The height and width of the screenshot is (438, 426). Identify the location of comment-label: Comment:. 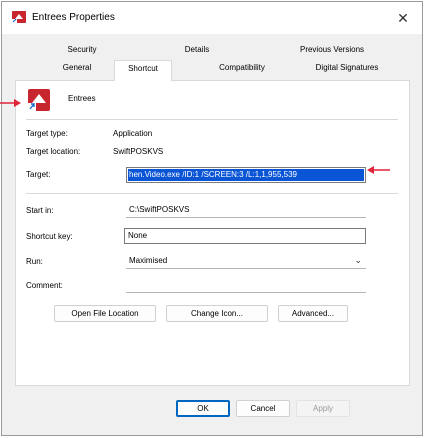
(44, 285).